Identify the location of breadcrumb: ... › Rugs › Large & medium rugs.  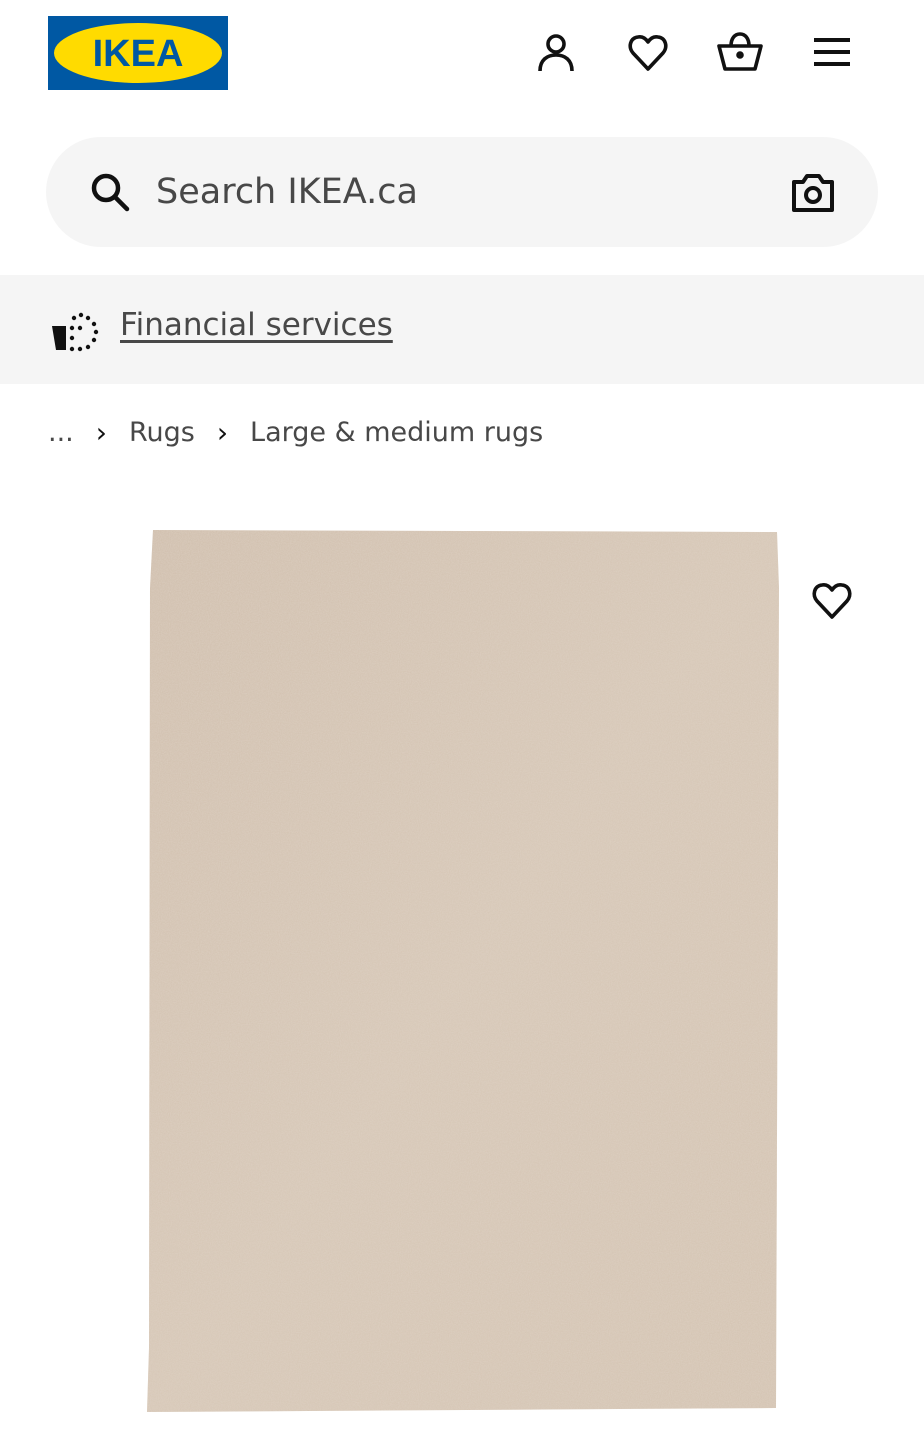
(295, 432).